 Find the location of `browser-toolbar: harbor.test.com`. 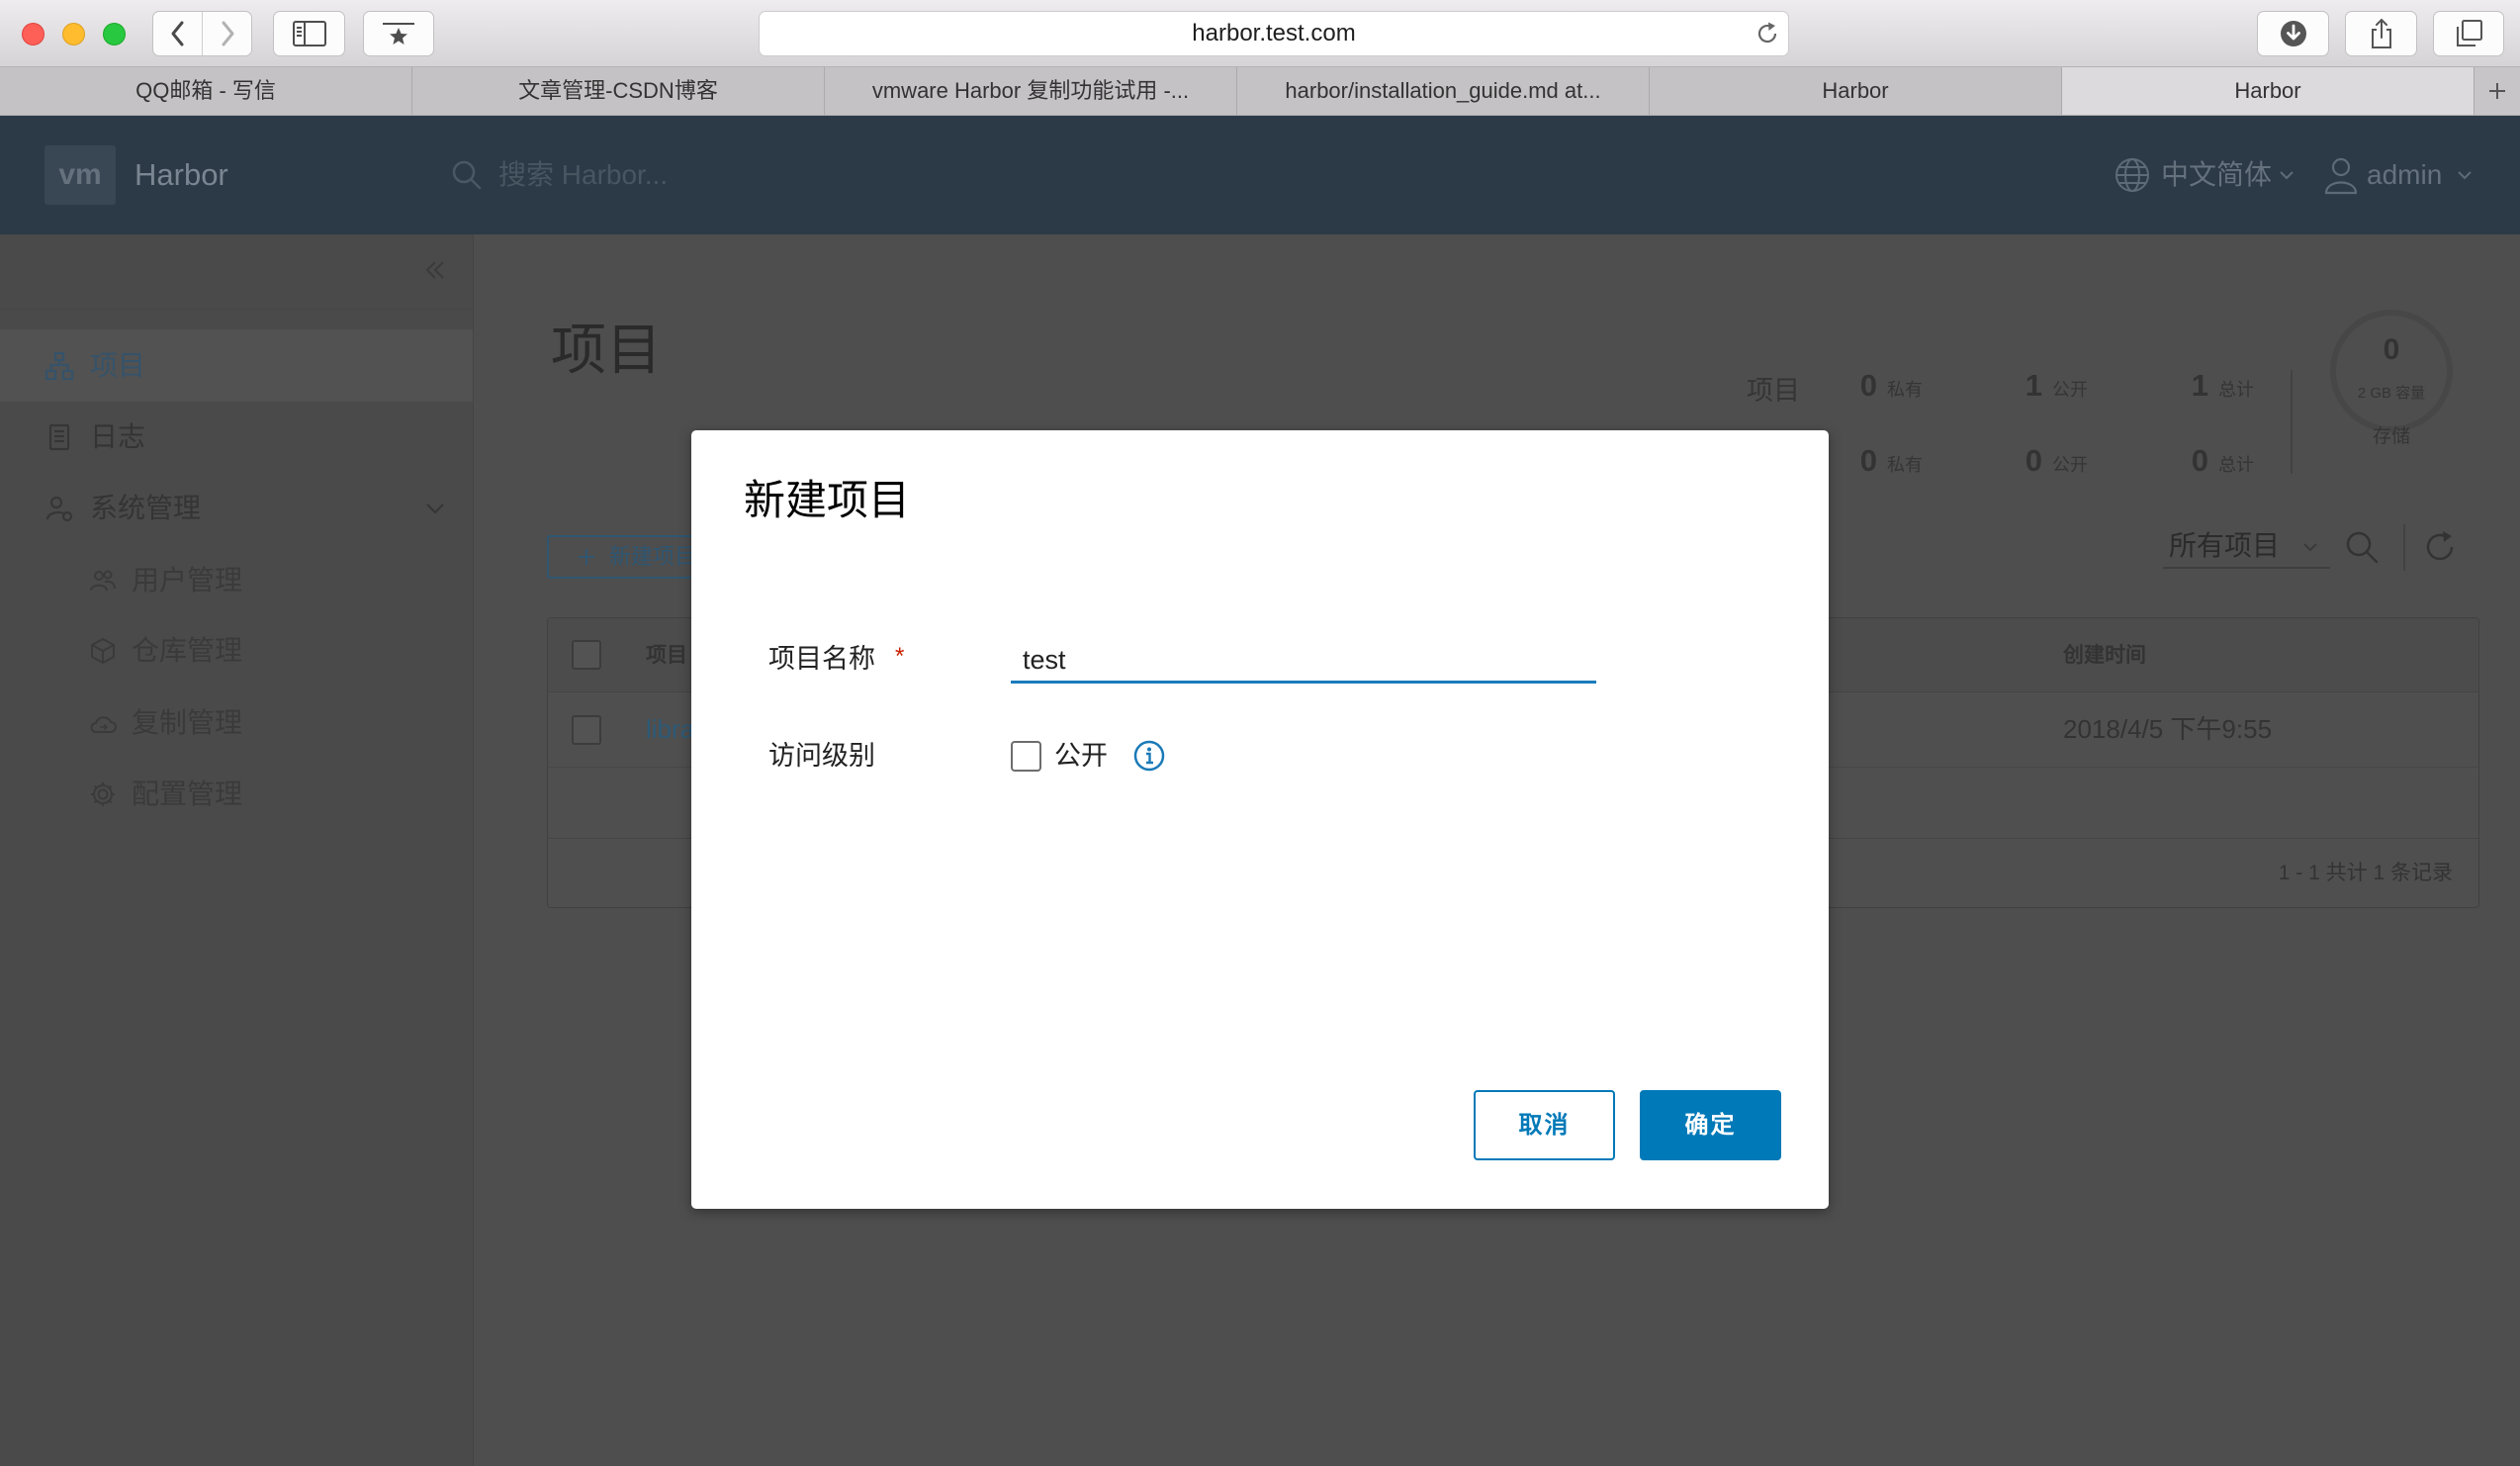

browser-toolbar: harbor.test.com is located at coordinates (1260, 34).